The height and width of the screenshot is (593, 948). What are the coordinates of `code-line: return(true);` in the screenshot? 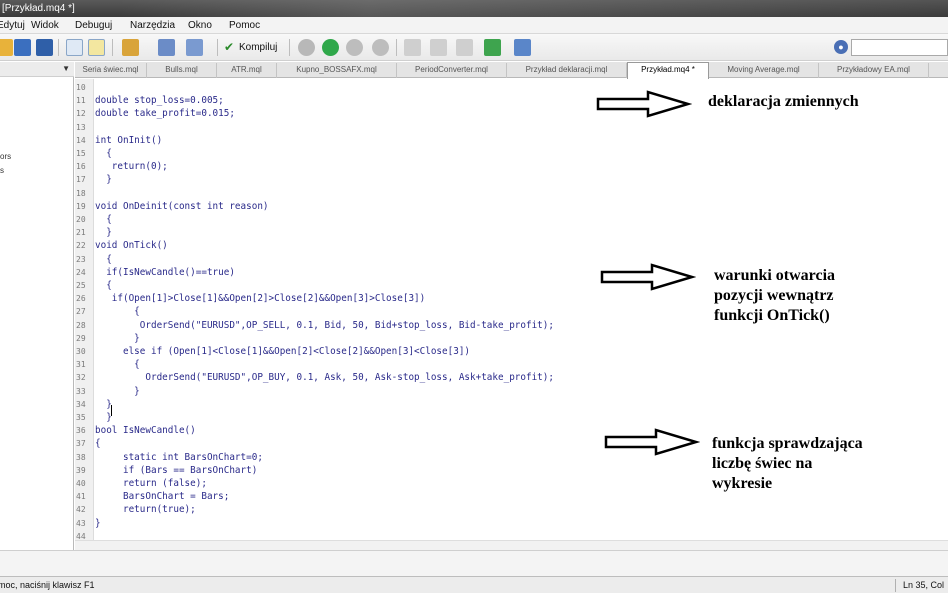 It's located at (145, 509).